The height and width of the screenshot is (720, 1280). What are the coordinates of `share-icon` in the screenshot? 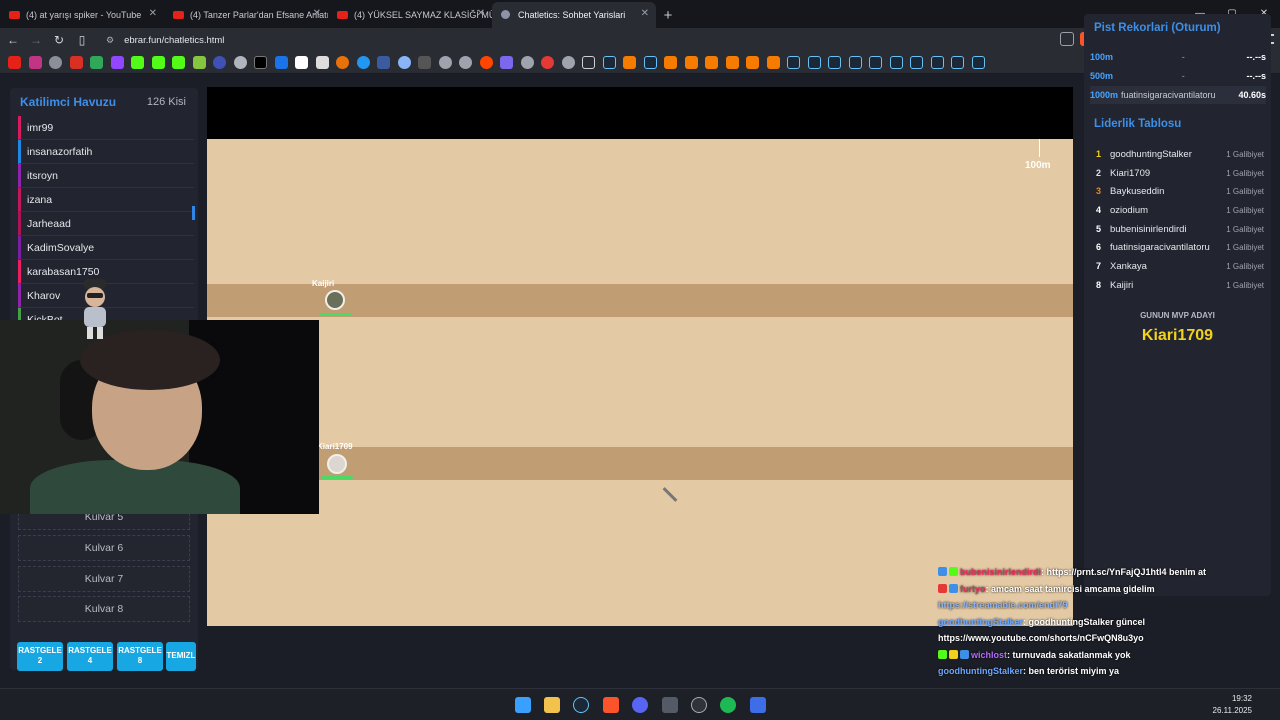 It's located at (1067, 39).